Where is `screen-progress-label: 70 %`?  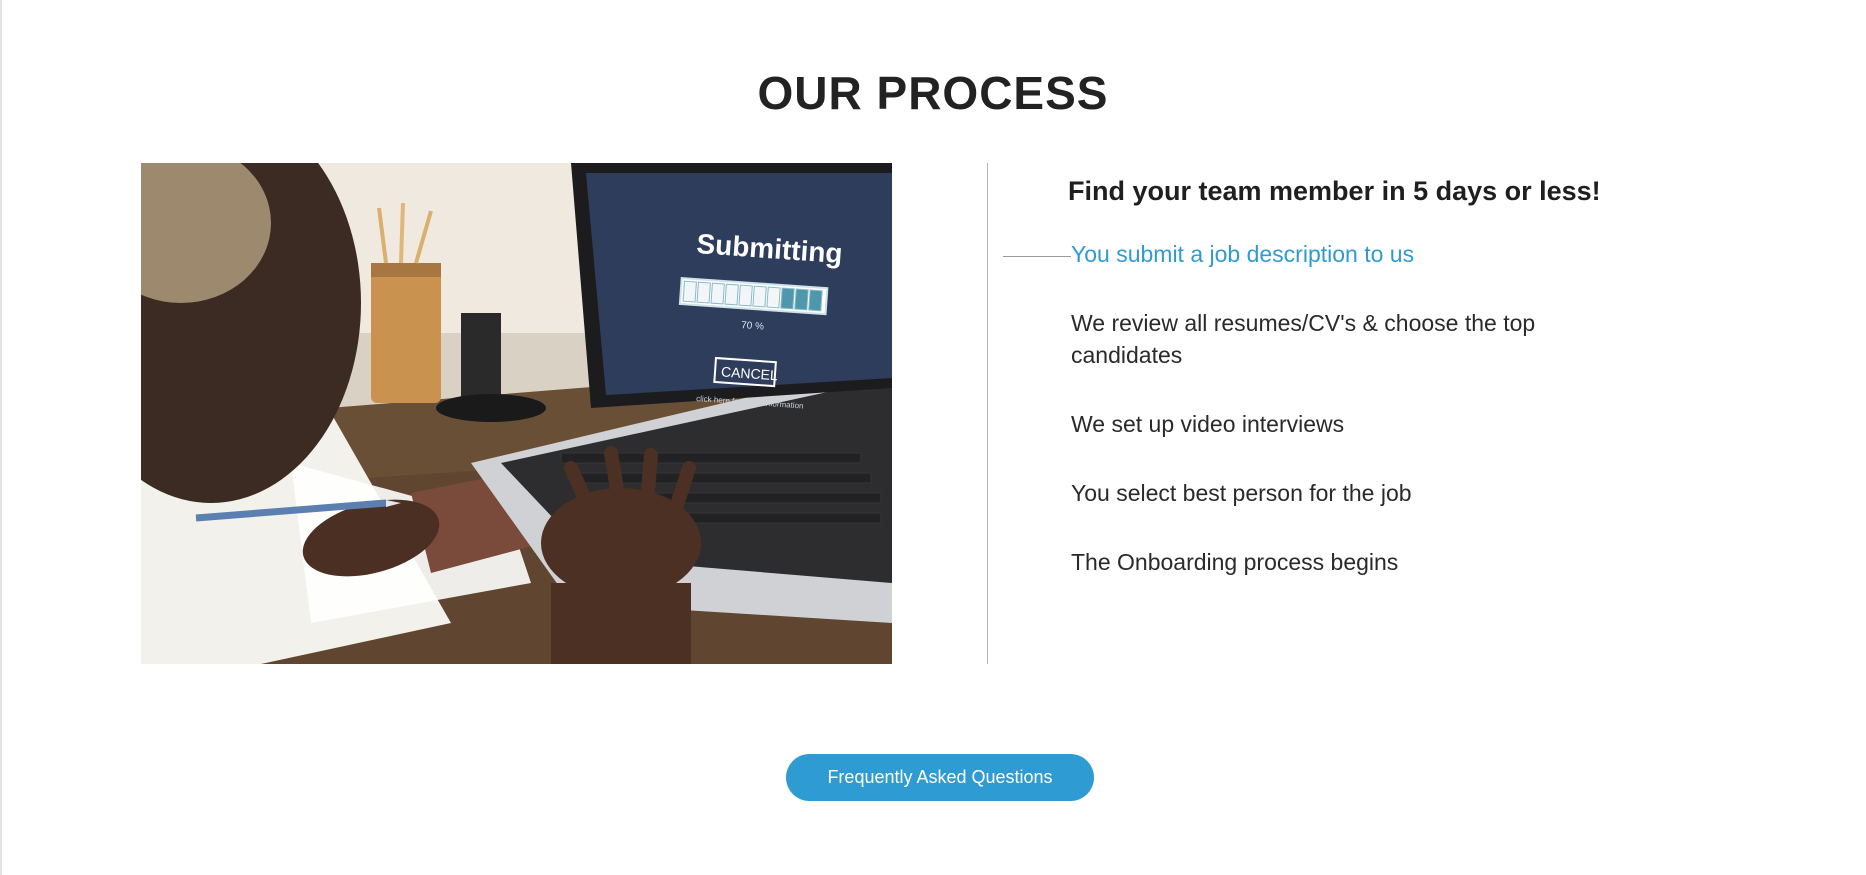
screen-progress-label: 70 % is located at coordinates (753, 326).